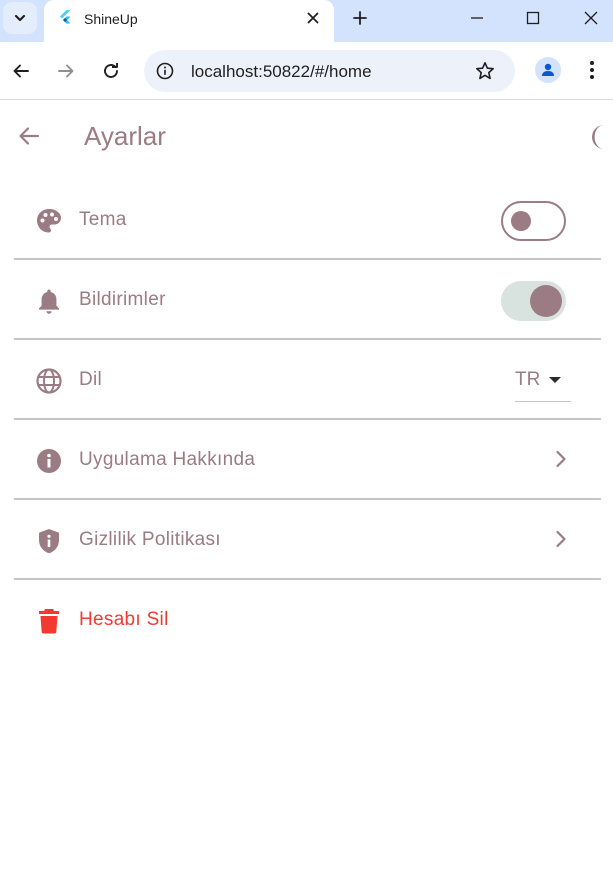  I want to click on new-tab-button, so click(360, 18).